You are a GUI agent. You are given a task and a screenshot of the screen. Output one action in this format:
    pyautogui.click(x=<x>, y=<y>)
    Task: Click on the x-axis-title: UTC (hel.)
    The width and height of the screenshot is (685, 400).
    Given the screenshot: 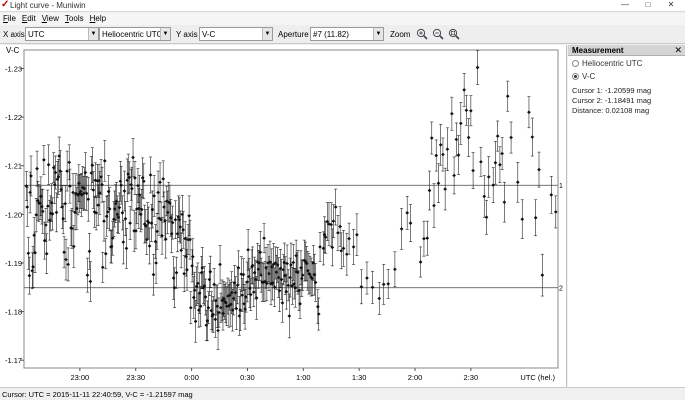 What is the action you would take?
    pyautogui.click(x=537, y=377)
    